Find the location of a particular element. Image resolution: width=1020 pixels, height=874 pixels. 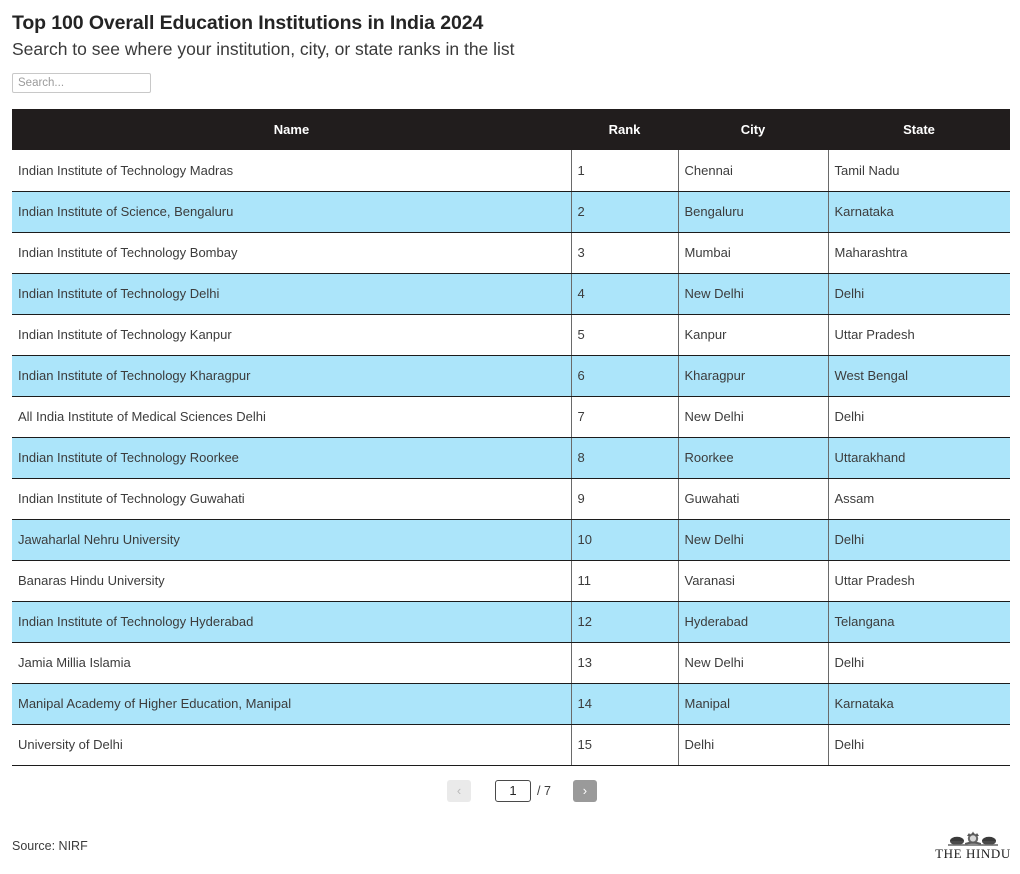

cell-state: Maharashtra is located at coordinates (919, 253).